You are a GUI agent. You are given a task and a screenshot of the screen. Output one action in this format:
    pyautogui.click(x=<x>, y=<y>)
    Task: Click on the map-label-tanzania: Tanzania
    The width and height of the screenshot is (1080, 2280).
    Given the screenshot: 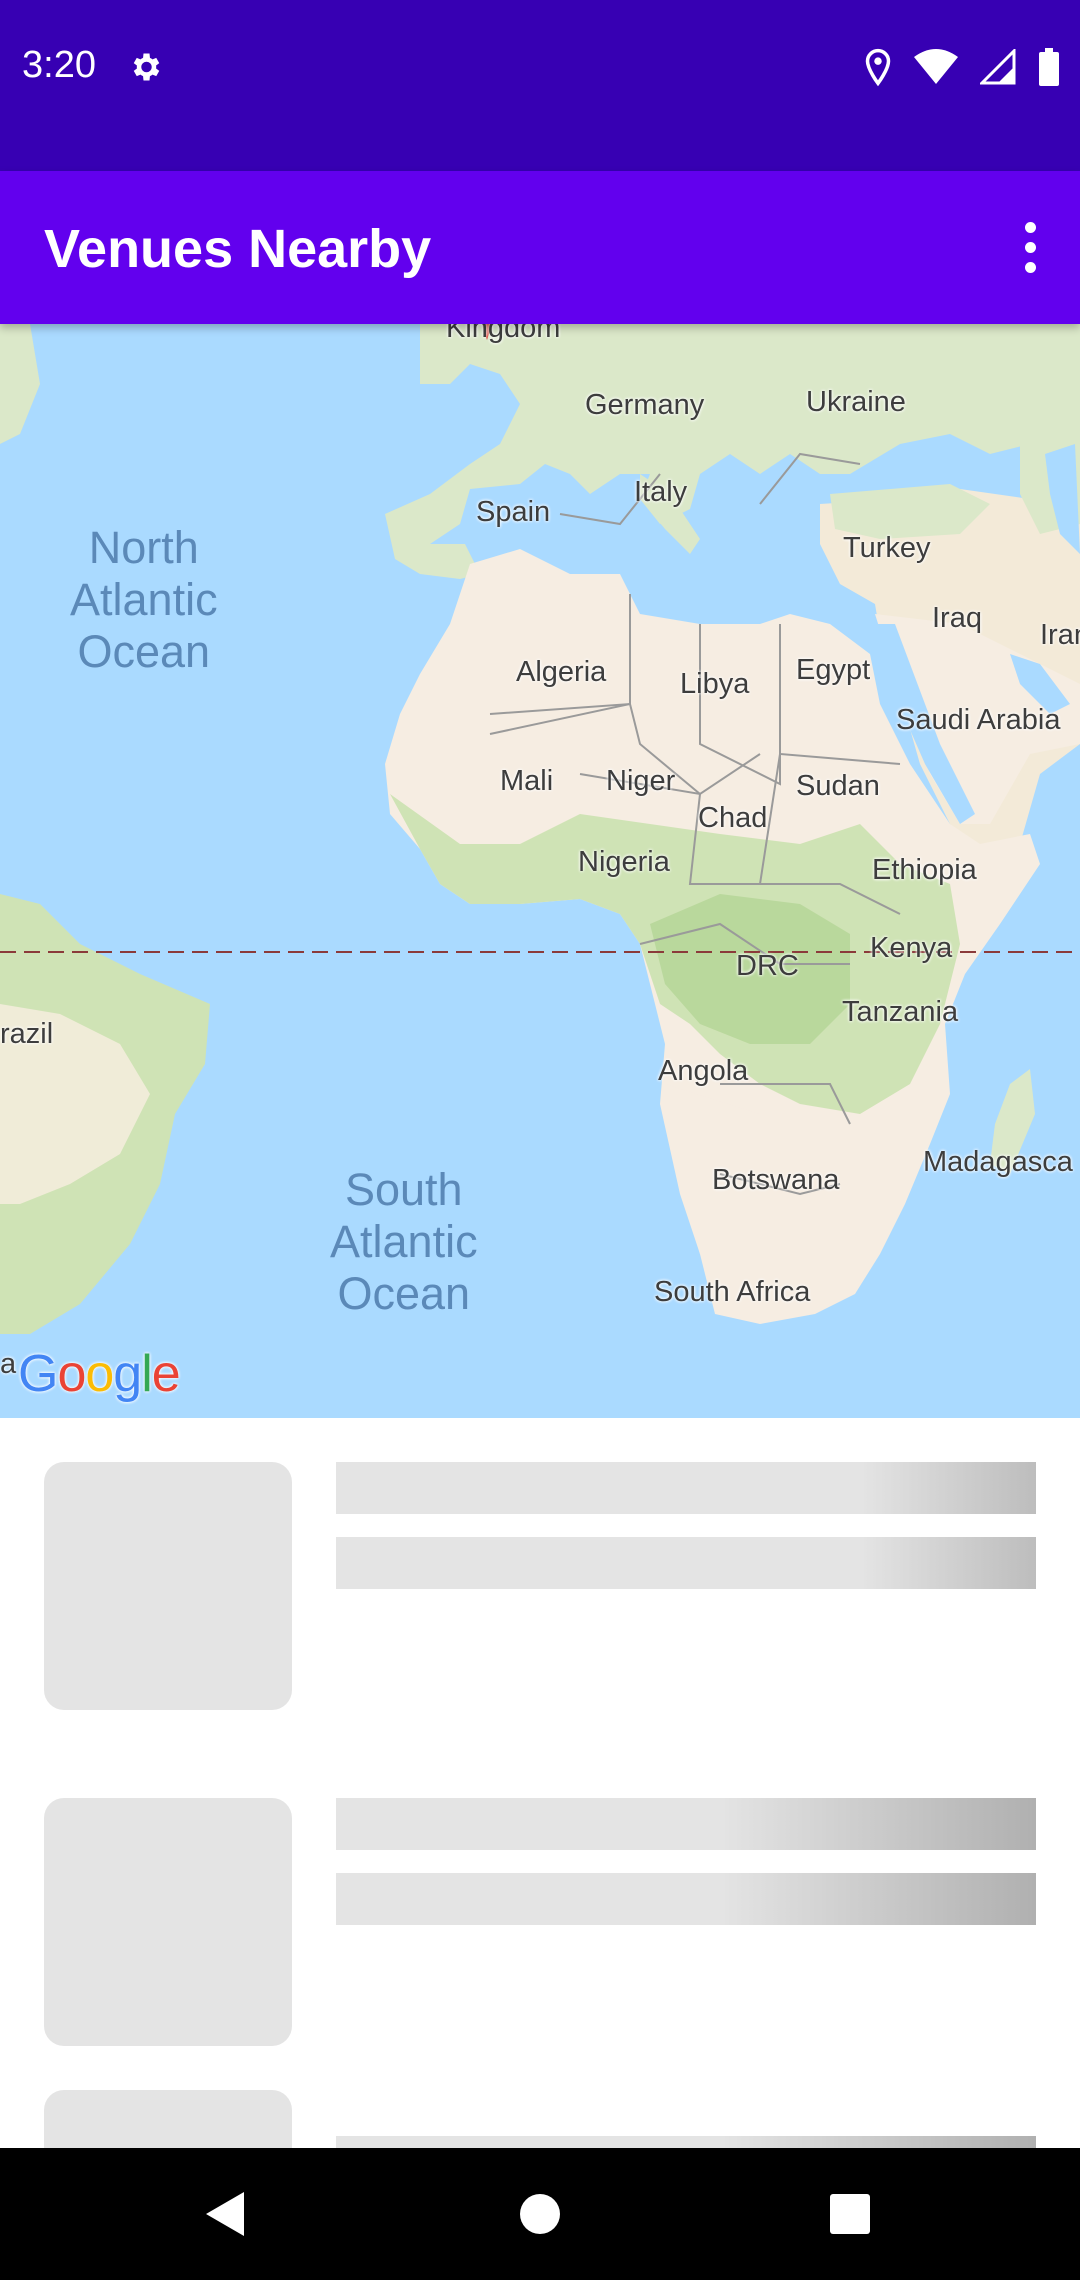 What is the action you would take?
    pyautogui.click(x=900, y=1012)
    